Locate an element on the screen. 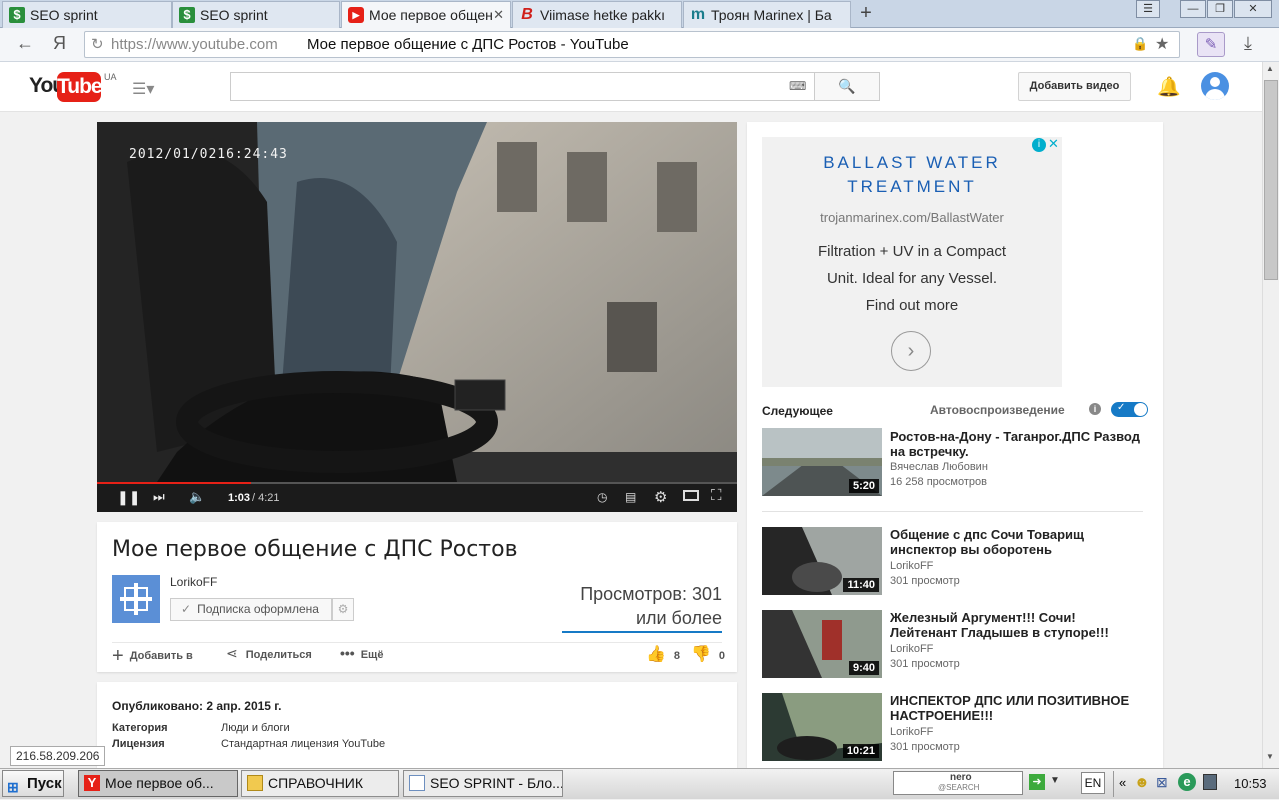 Image resolution: width=1279 pixels, height=800 pixels. channel-name: LorikoFF is located at coordinates (193, 582).